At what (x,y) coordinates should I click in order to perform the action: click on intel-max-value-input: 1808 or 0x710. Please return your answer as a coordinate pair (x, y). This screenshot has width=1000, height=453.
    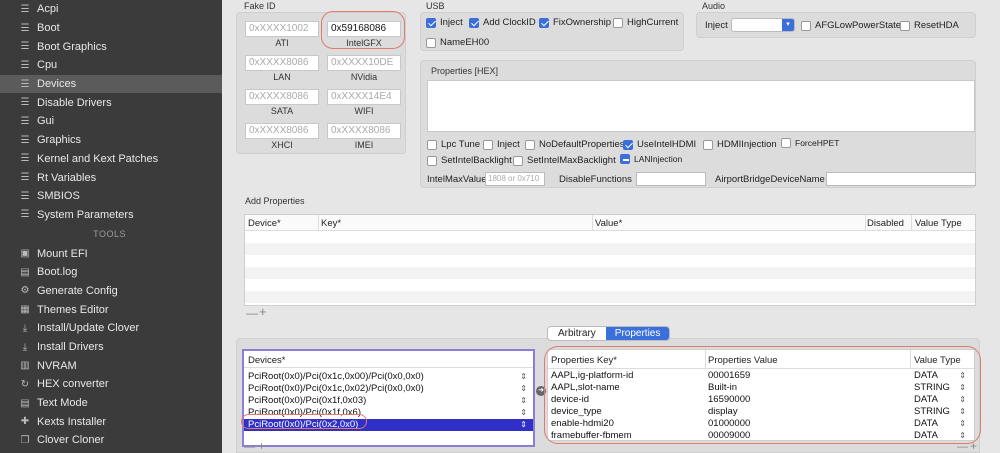
    Looking at the image, I should click on (515, 179).